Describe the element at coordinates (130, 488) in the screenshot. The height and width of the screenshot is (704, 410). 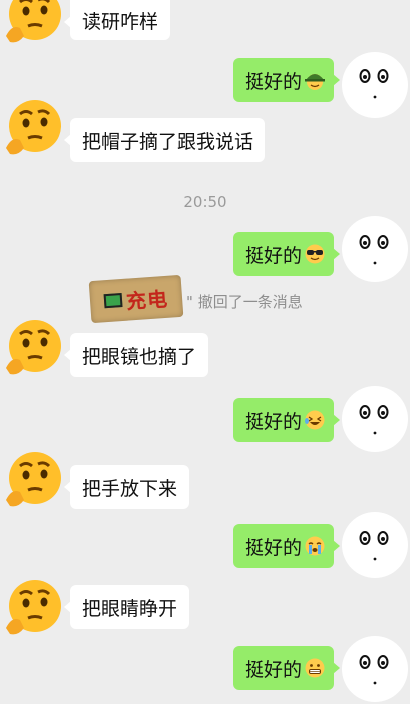
I see `message-text: 把手放下来` at that location.